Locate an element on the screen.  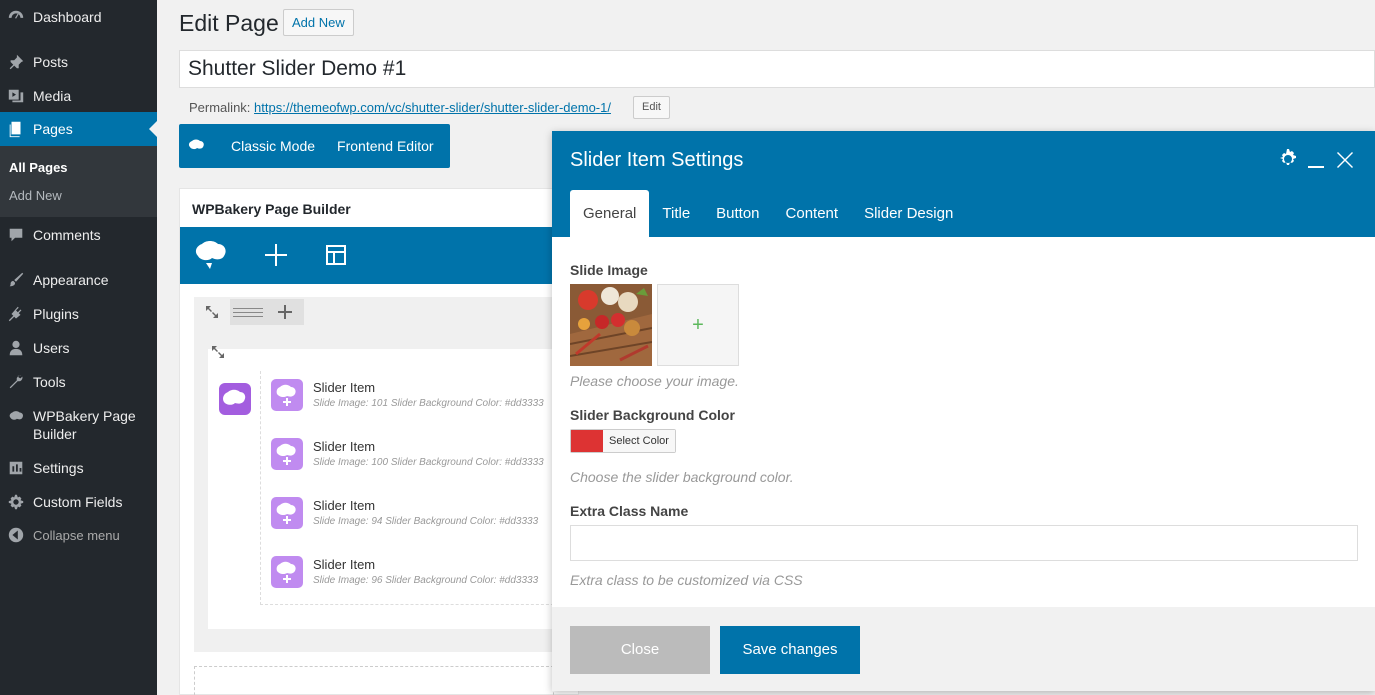
collapse-icon is located at coordinates (16, 535).